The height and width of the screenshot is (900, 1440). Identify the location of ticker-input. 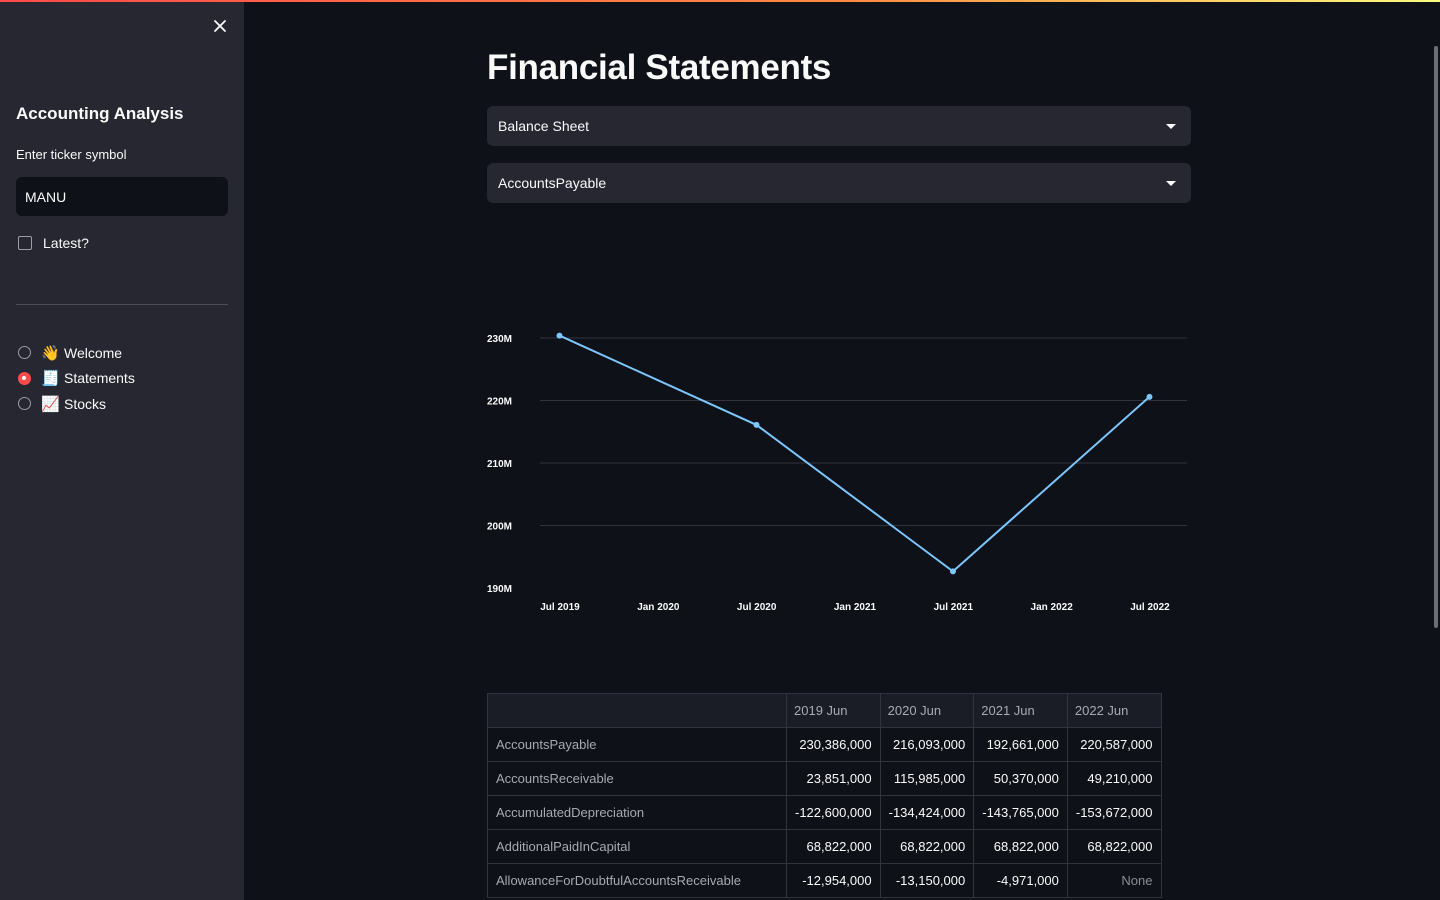
(122, 196).